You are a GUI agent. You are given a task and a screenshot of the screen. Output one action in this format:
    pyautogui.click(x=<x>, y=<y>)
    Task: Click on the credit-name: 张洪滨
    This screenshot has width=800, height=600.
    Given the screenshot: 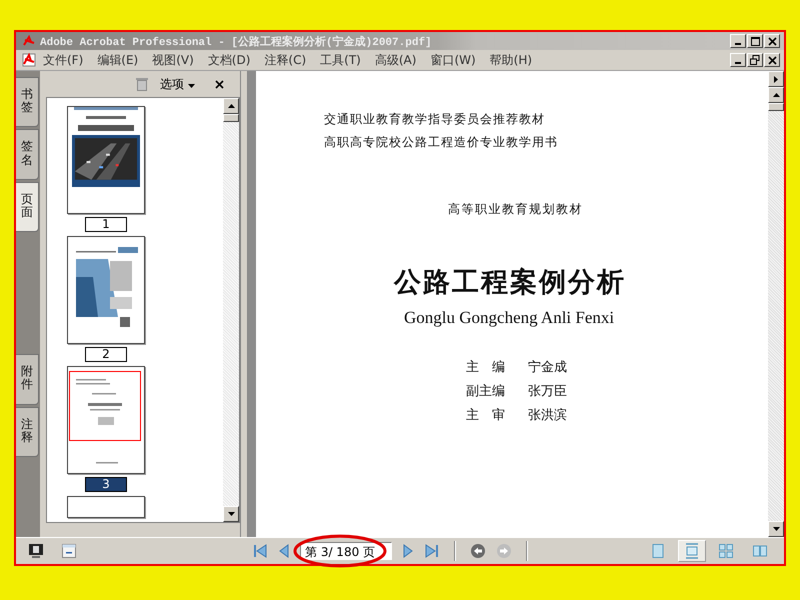 What is the action you would take?
    pyautogui.click(x=547, y=415)
    